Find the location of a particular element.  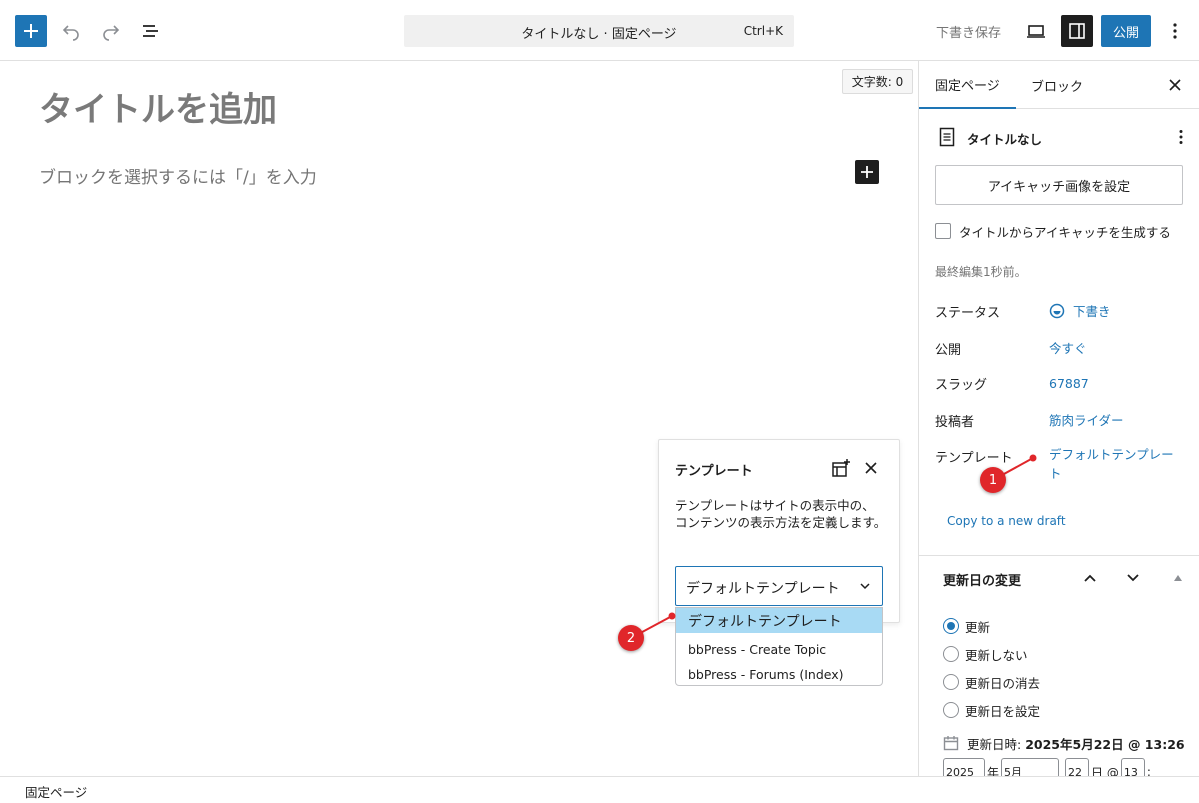

save-draft-button: 下書き保存 is located at coordinates (968, 31).